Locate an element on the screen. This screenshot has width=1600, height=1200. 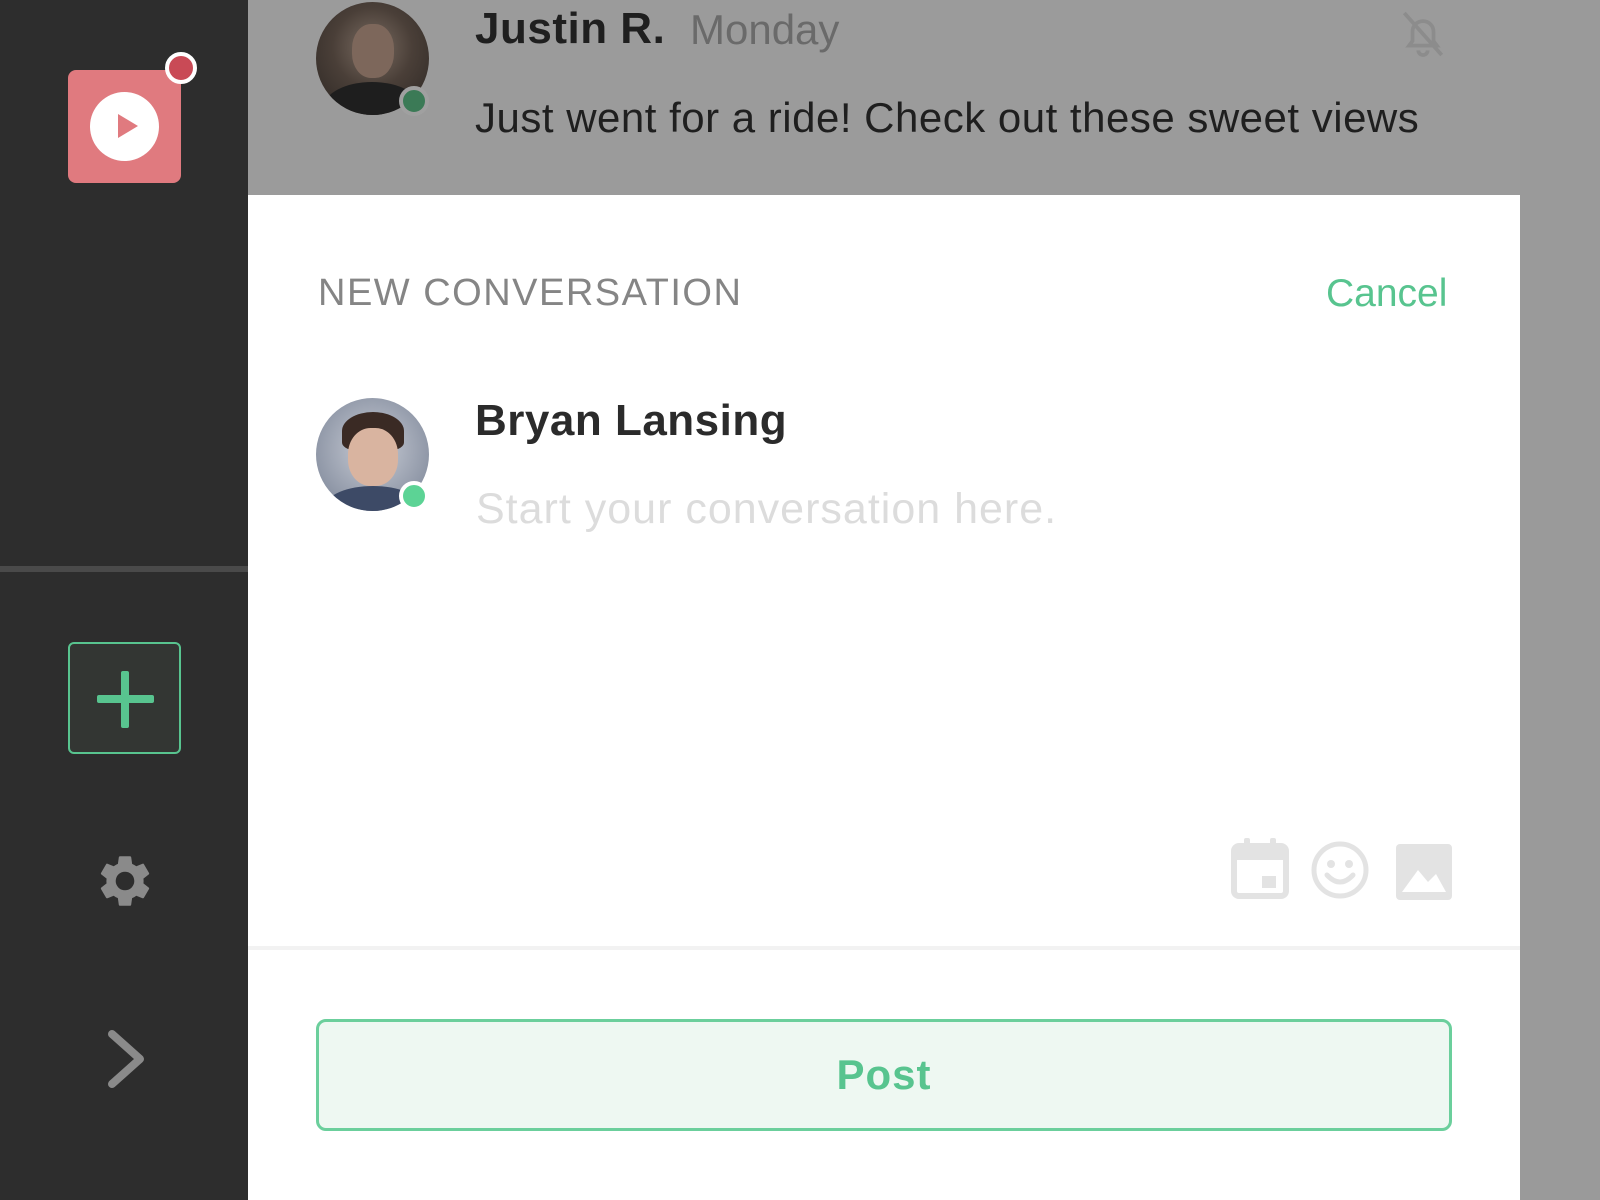
emoji-icon is located at coordinates (1340, 870).